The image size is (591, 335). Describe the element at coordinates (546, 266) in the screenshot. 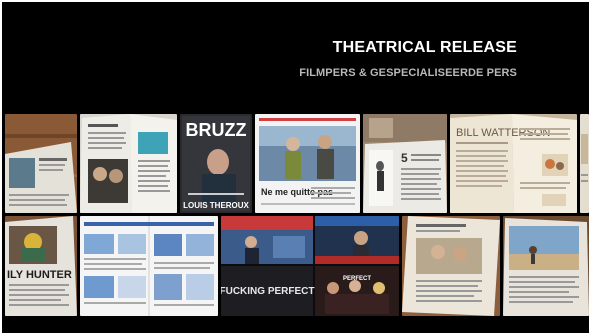

I see `press-clipping-beach-newspaper` at that location.